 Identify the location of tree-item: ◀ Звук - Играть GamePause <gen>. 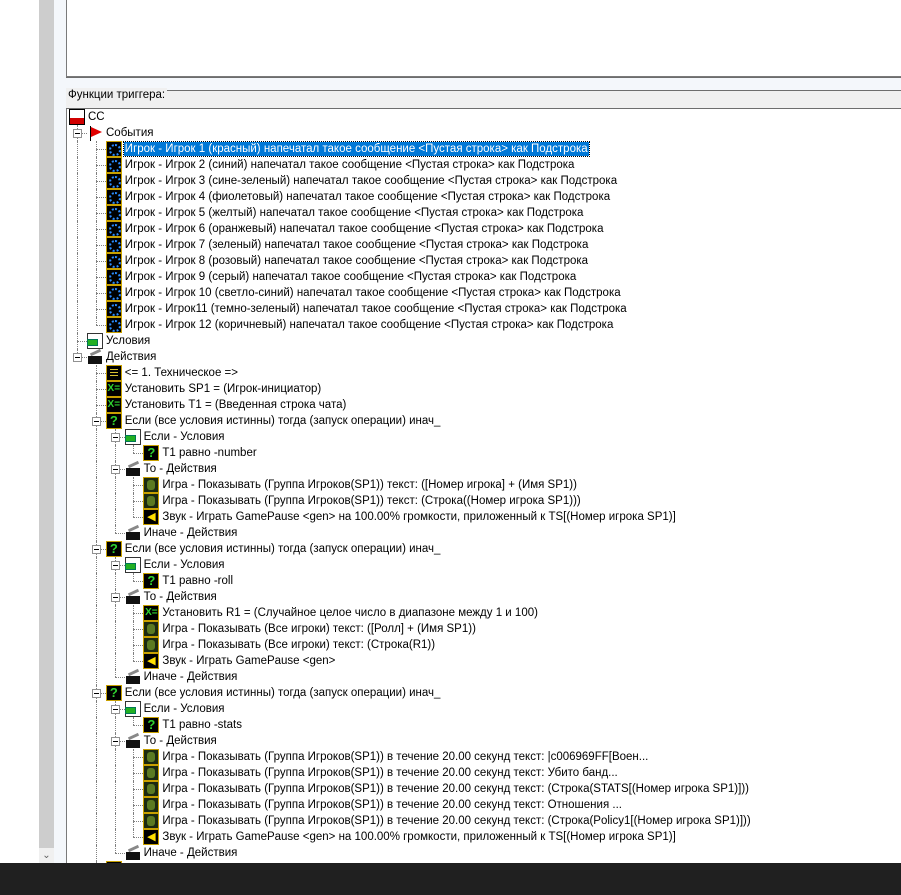
(484, 661).